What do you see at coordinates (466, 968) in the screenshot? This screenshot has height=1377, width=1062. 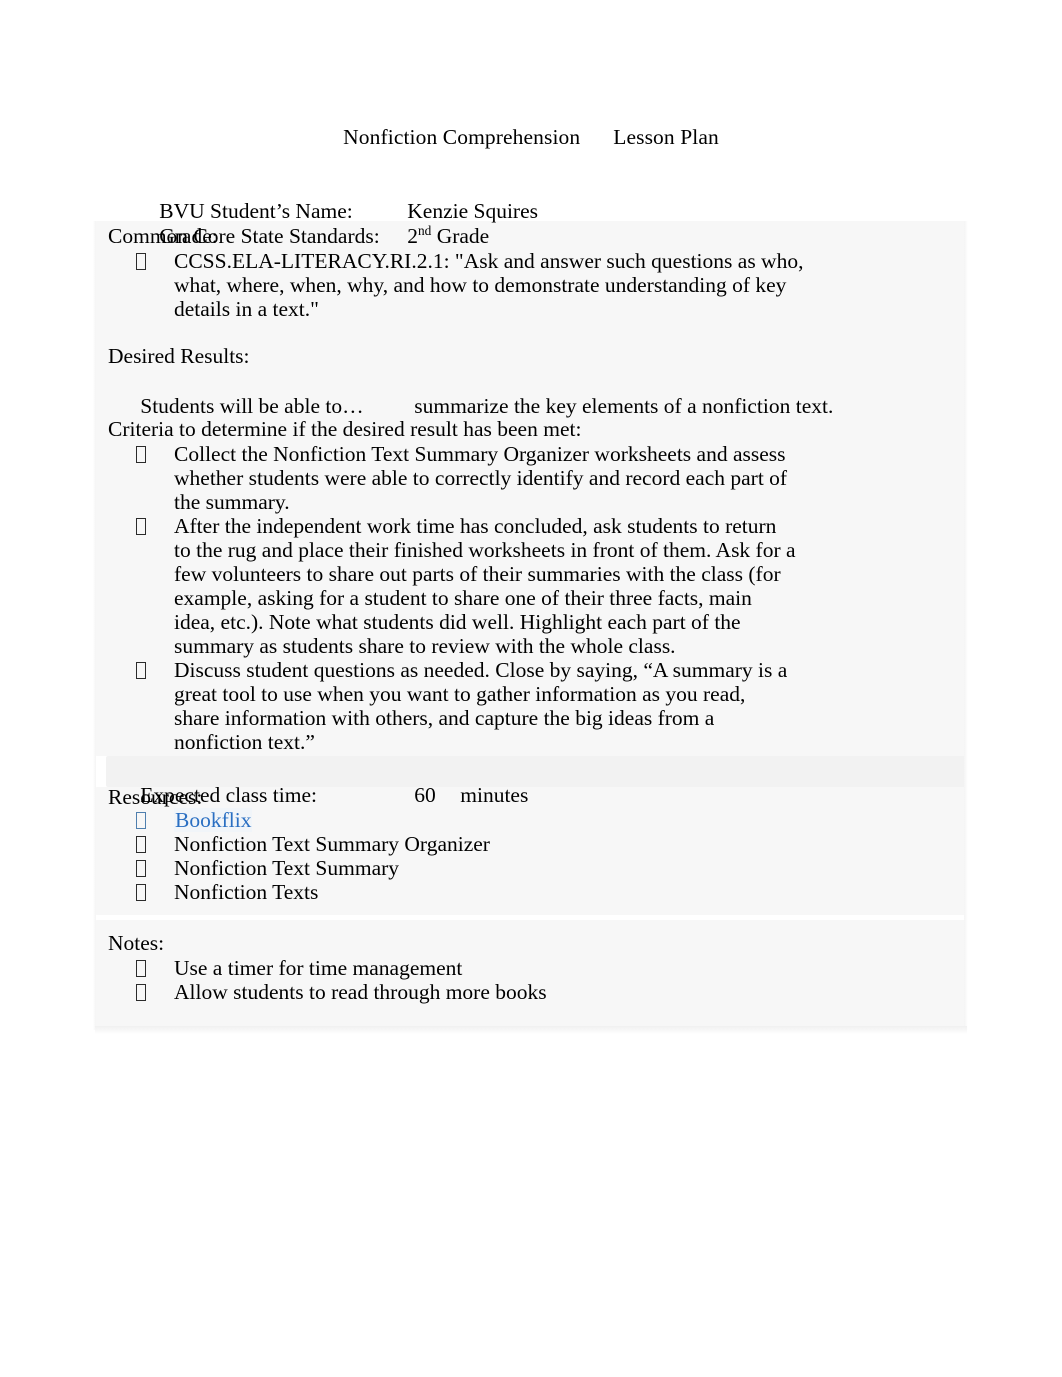 I see `list-item: Use a timer for time management` at bounding box center [466, 968].